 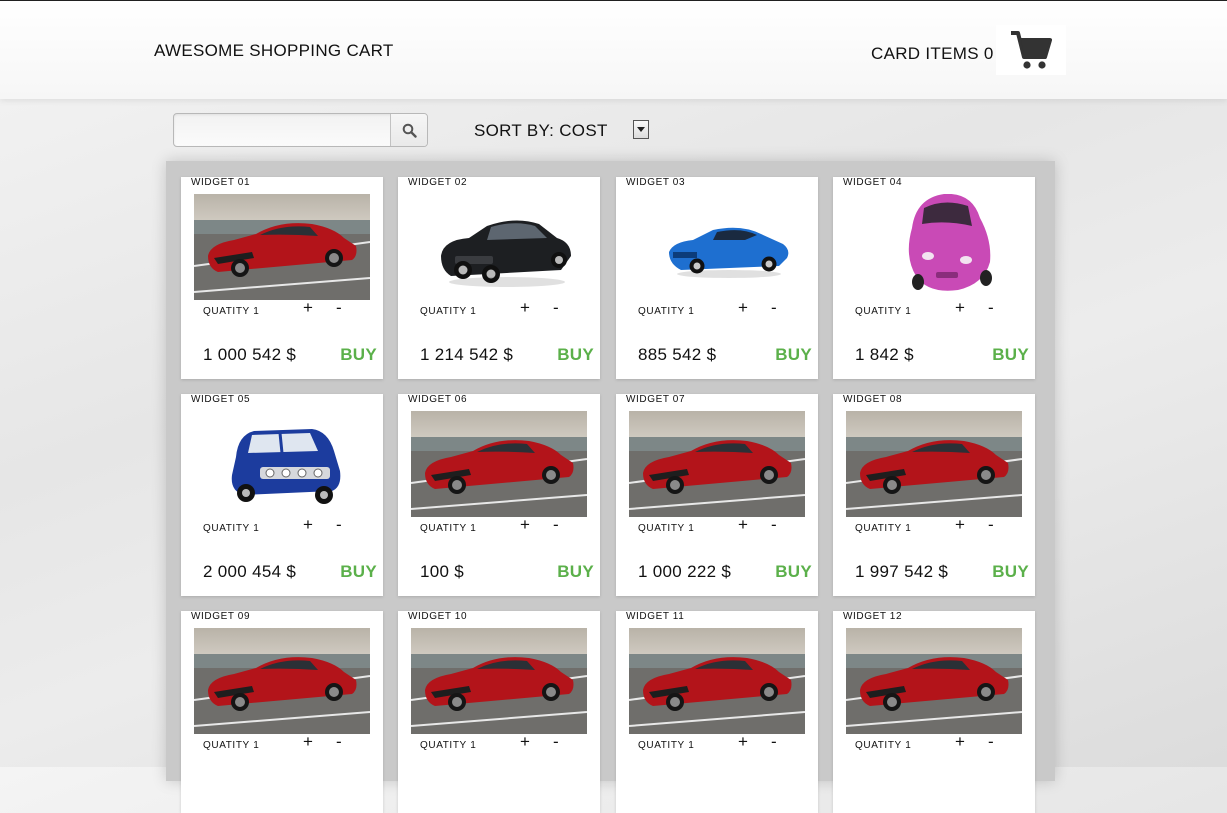 I want to click on product-title: WIDGET 03, so click(x=656, y=182).